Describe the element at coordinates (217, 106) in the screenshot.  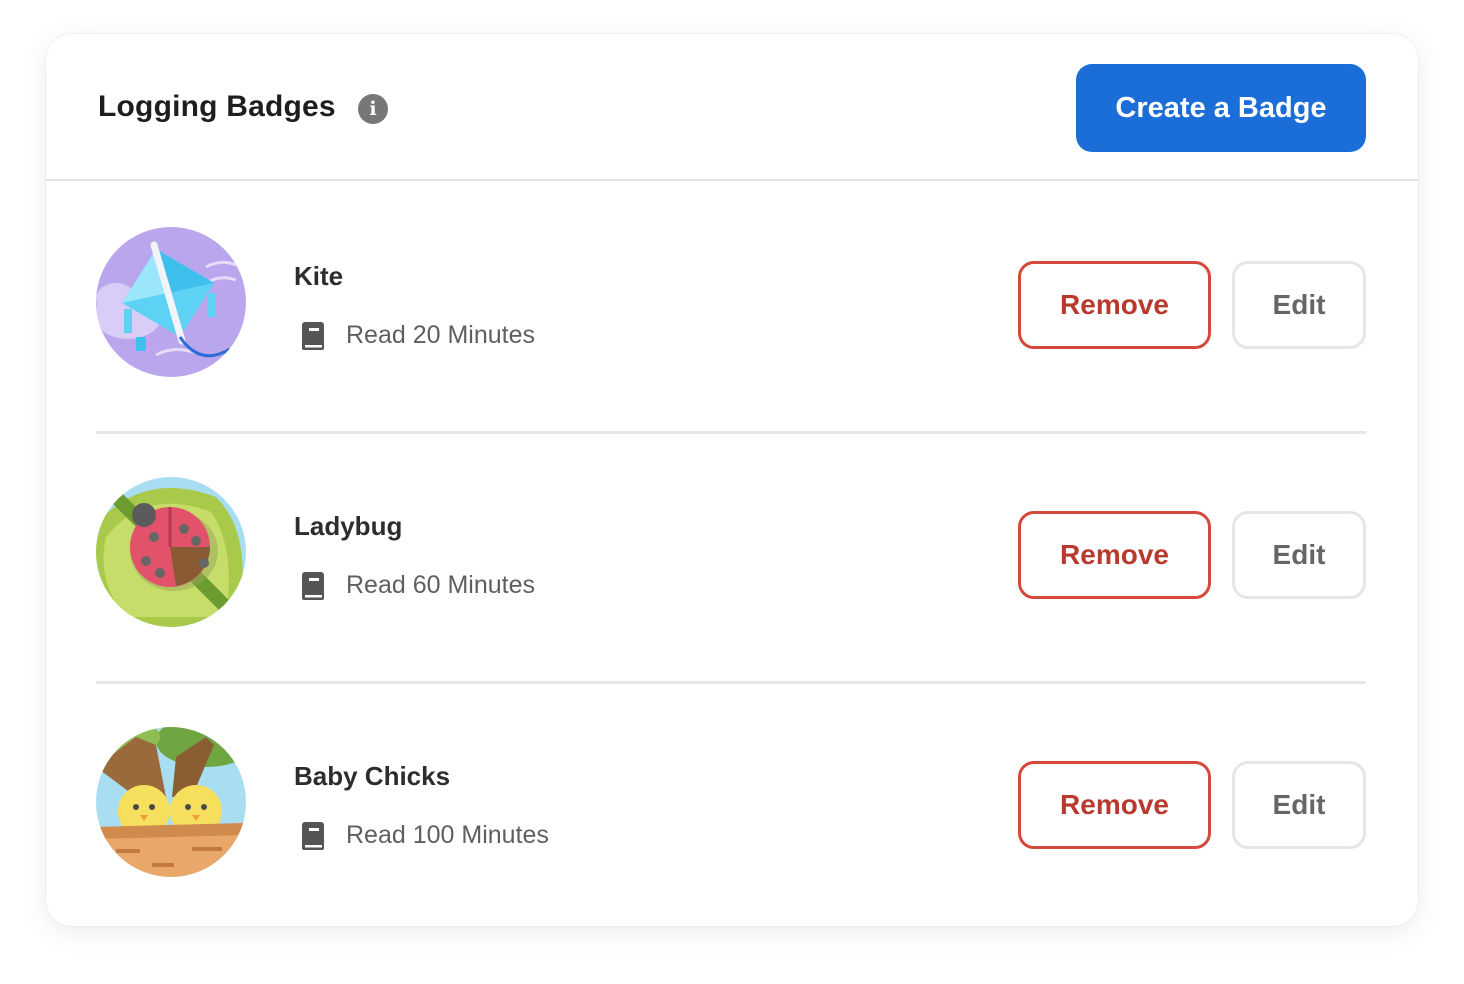
I see `page-title: Logging Badges` at that location.